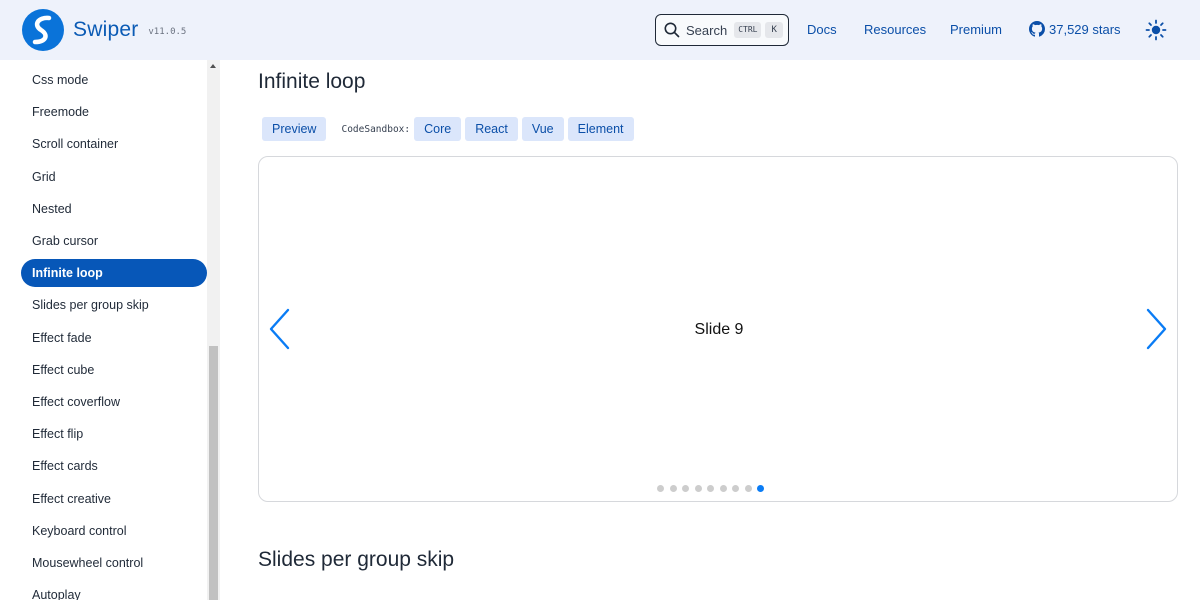 The width and height of the screenshot is (1200, 600). I want to click on theme-toggle-button, so click(1156, 30).